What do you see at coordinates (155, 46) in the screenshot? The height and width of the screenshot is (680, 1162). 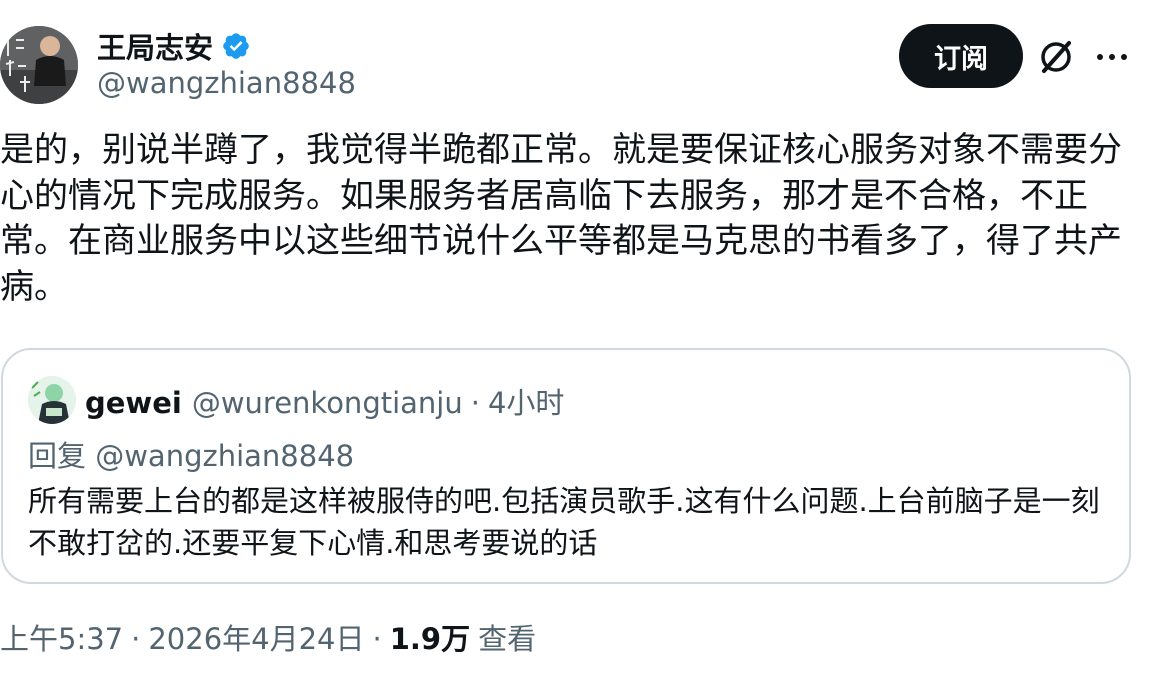 I see `author-name: 王局志安` at bounding box center [155, 46].